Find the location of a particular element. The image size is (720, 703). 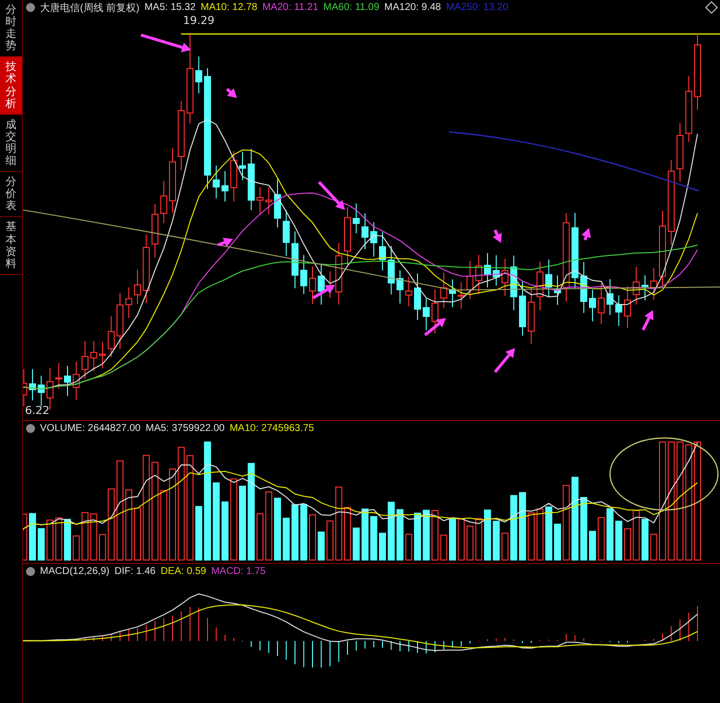

indicator-label: MA250: 13.20 is located at coordinates (477, 7).